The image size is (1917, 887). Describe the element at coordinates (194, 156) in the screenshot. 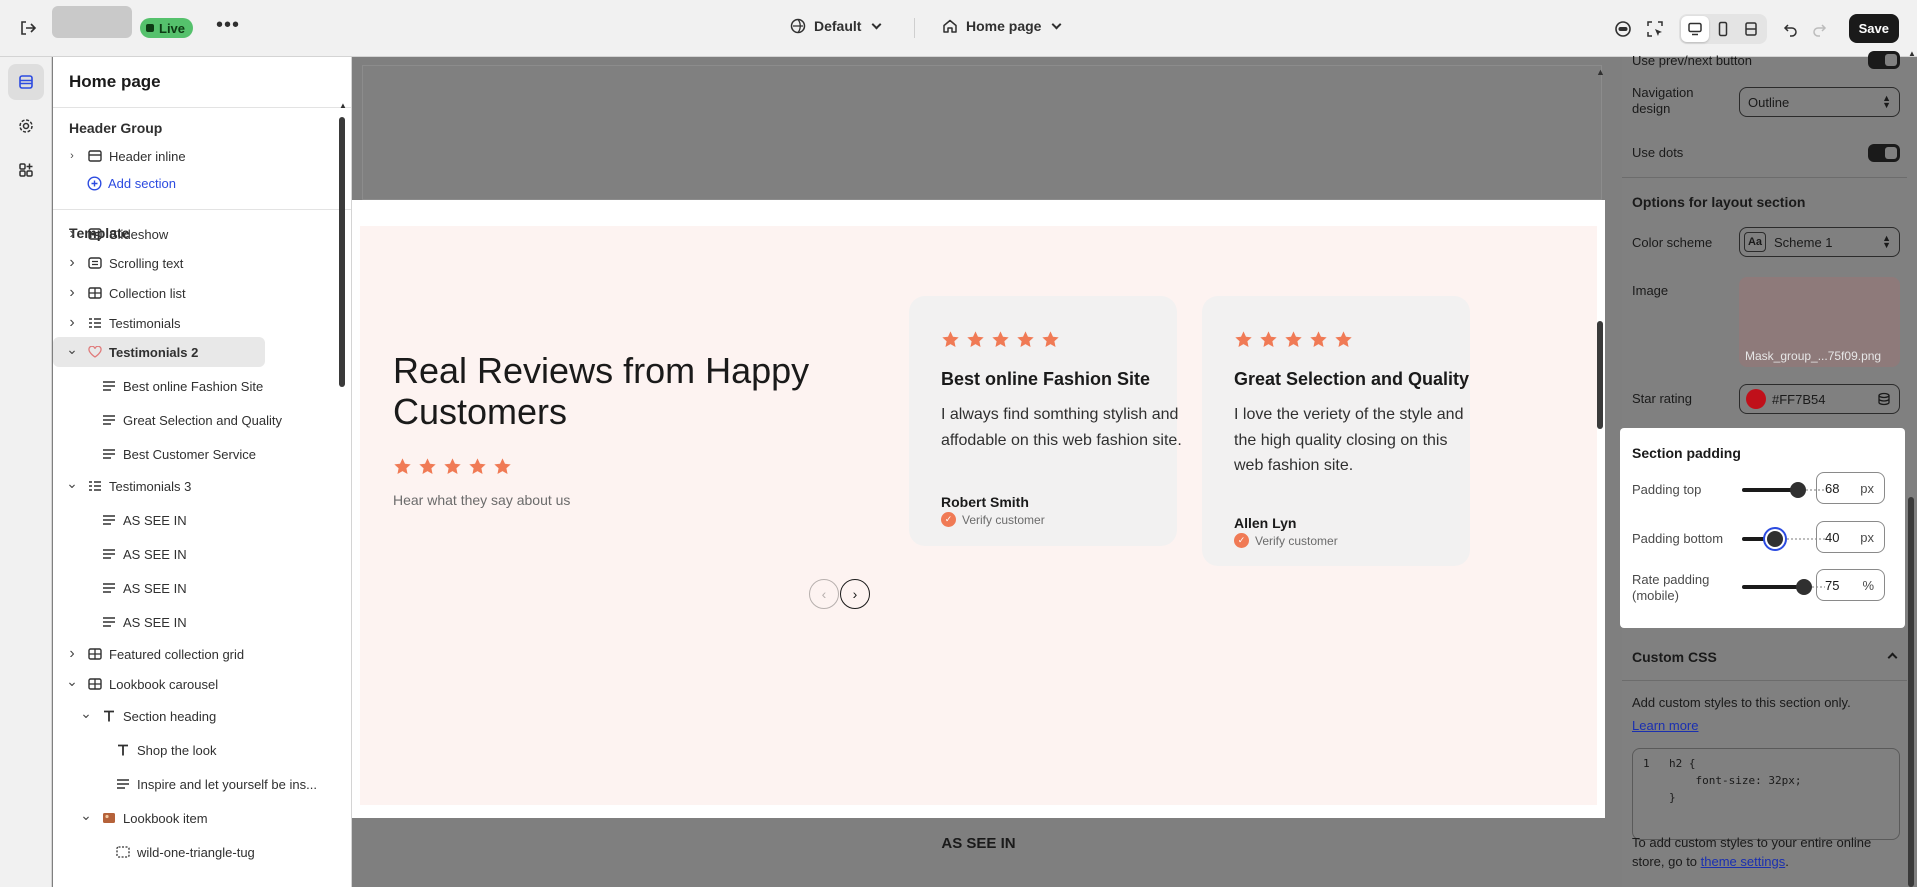

I see `sidebar-item-header-inline: › Header inline` at that location.